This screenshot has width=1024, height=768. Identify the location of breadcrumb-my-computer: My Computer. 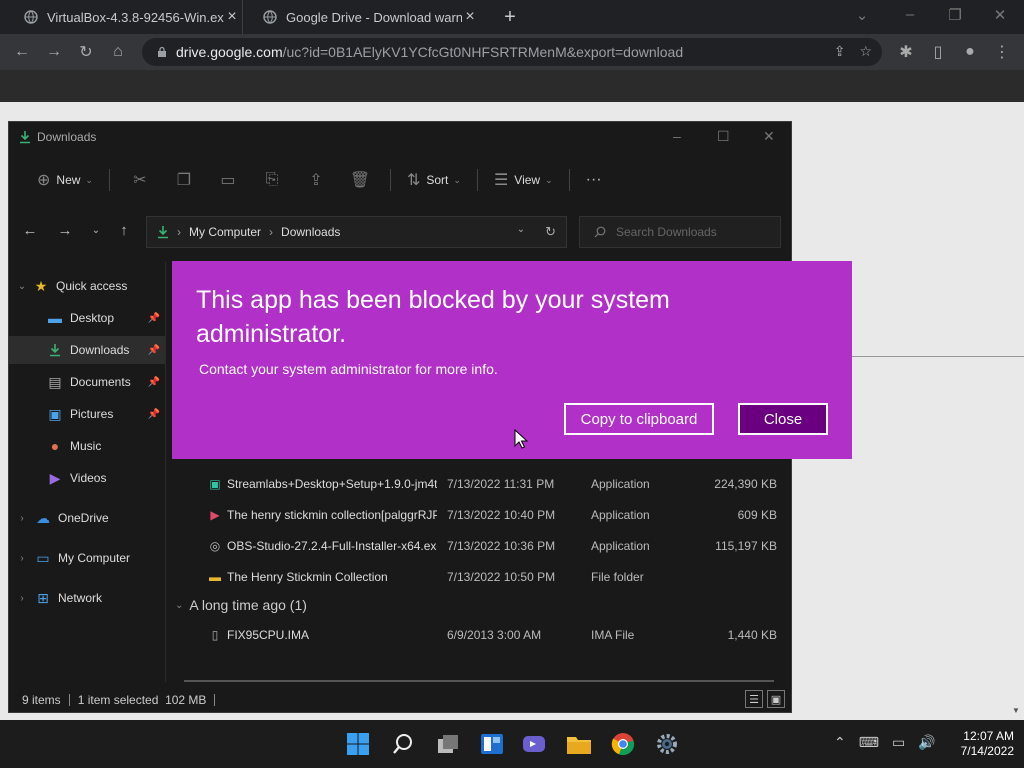
(225, 232).